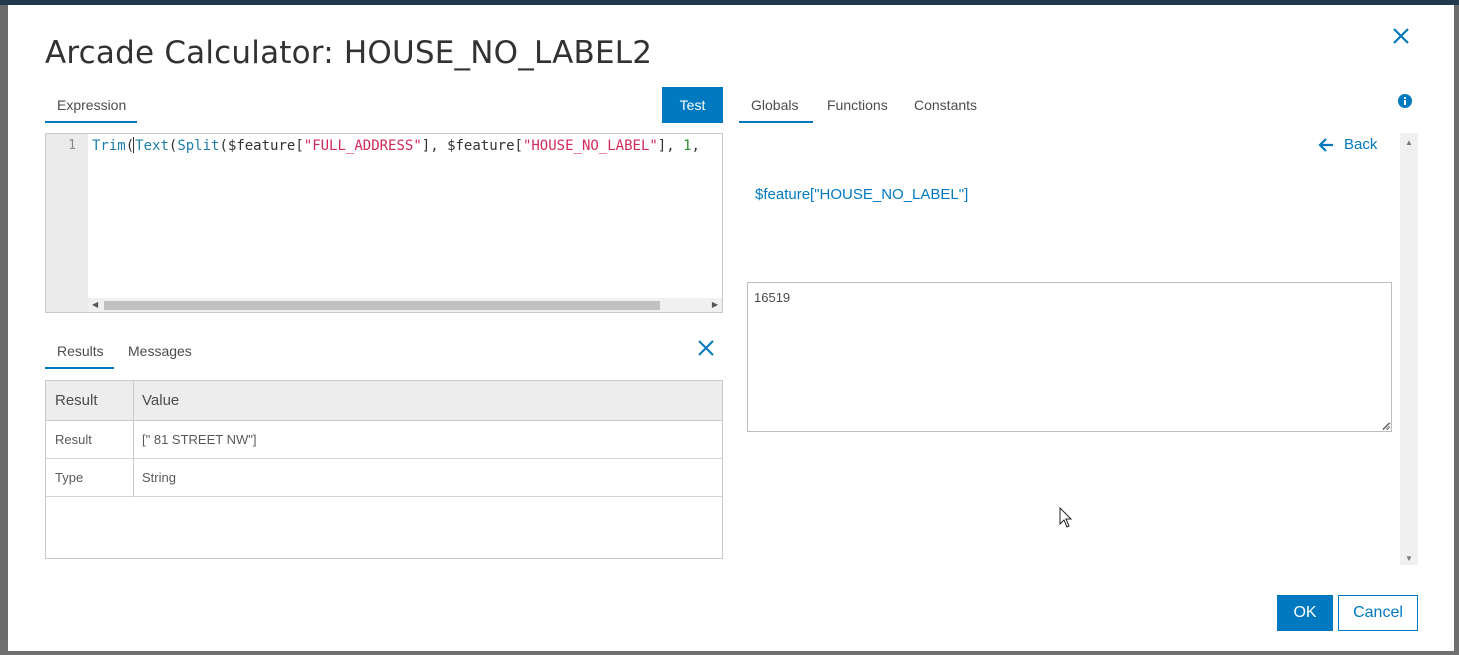 The height and width of the screenshot is (655, 1459). What do you see at coordinates (76, 400) in the screenshot?
I see `header-result: Result` at bounding box center [76, 400].